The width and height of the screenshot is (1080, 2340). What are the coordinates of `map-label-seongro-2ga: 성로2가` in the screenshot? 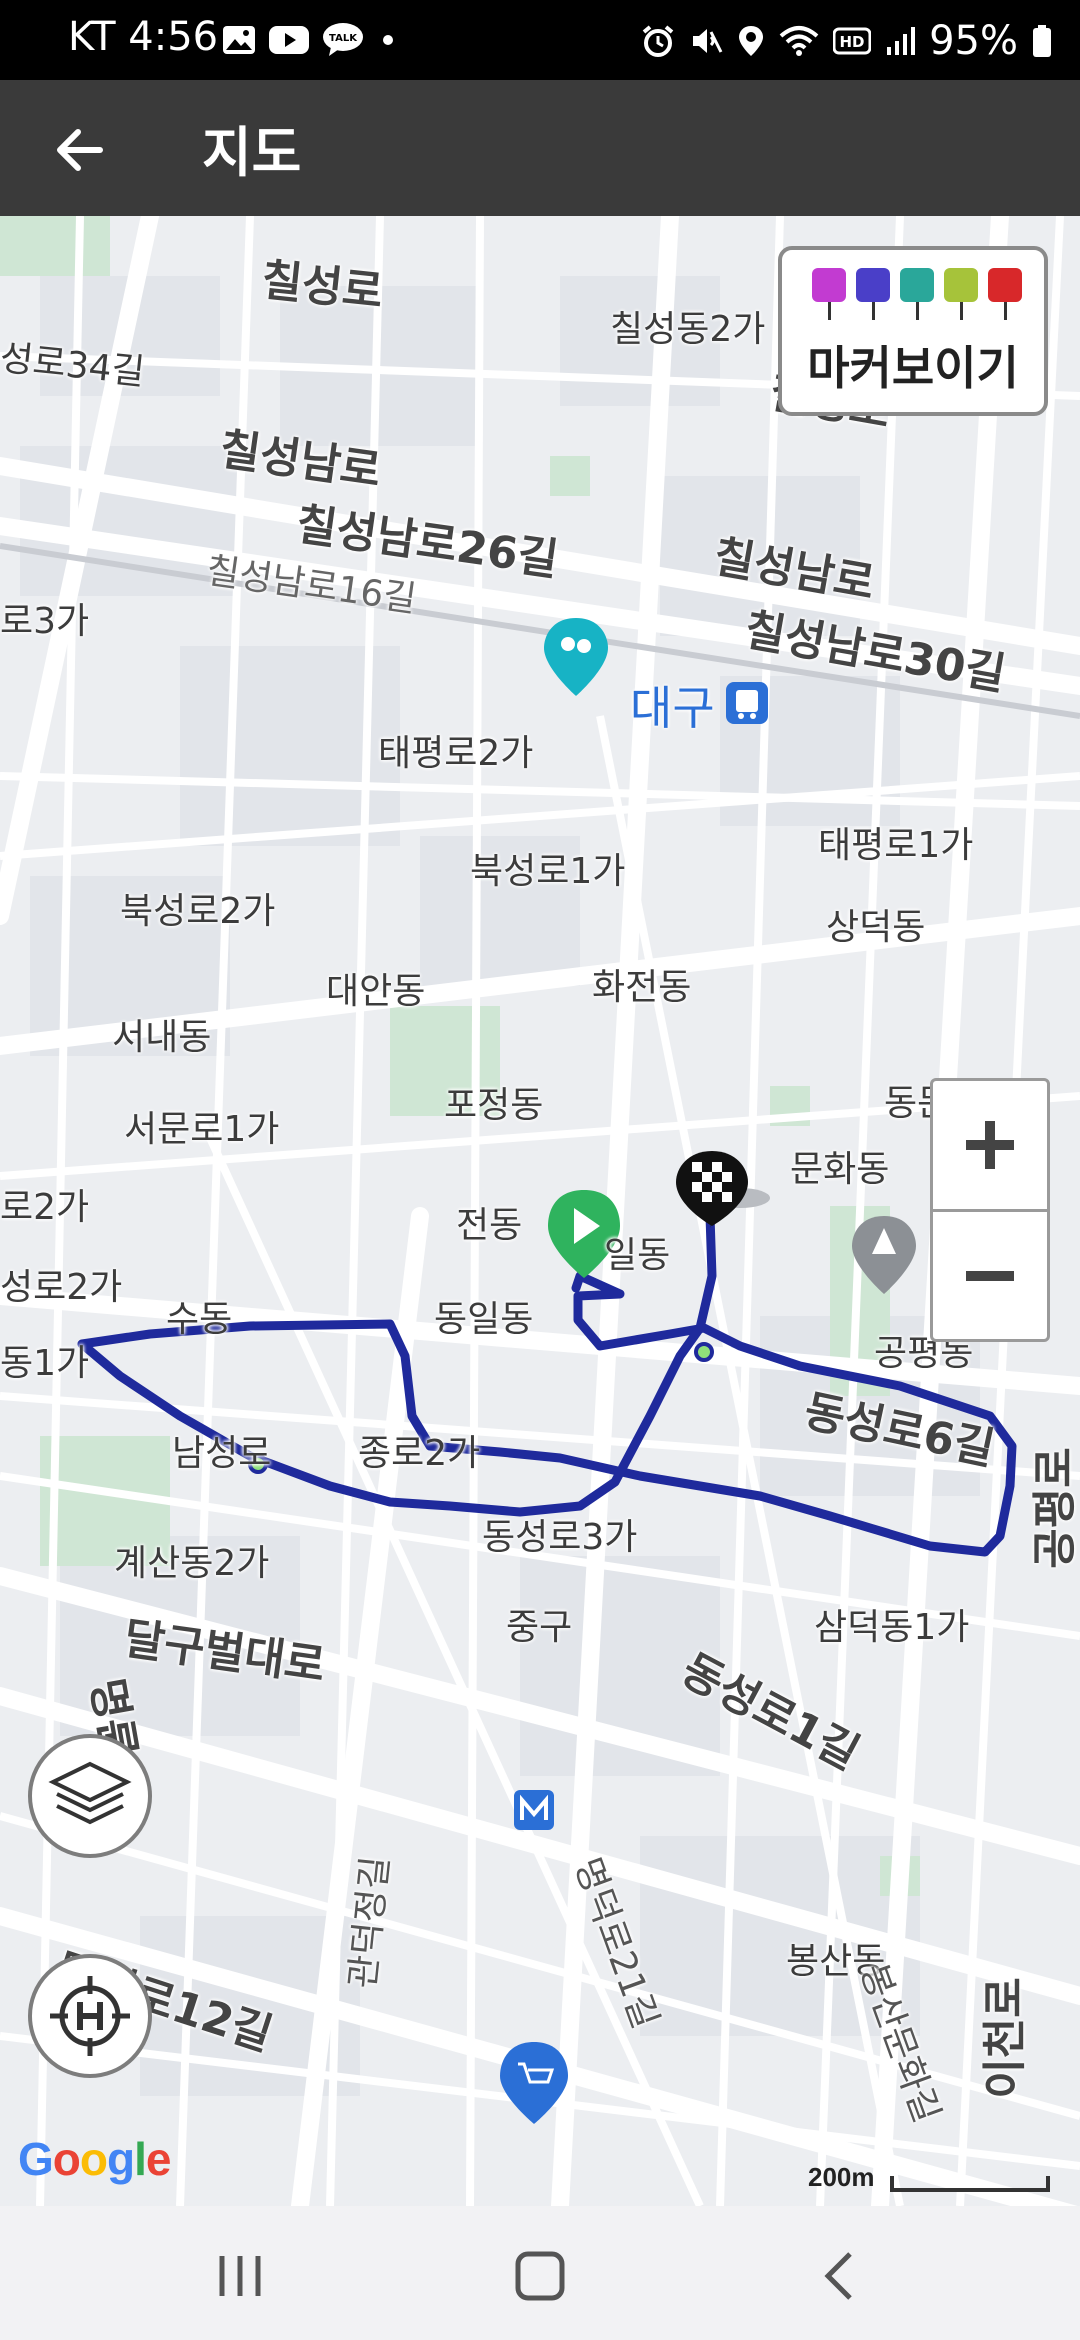 It's located at (61, 1287).